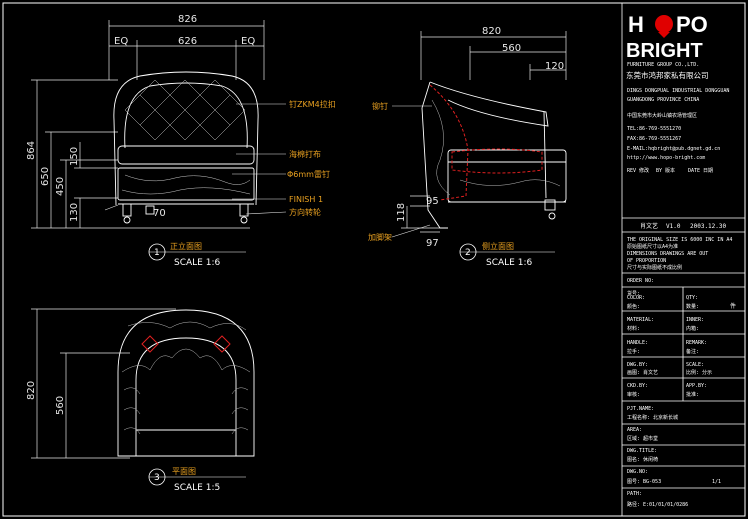 The image size is (748, 519). I want to click on address-line: FAX:86-769-5551267, so click(654, 139).